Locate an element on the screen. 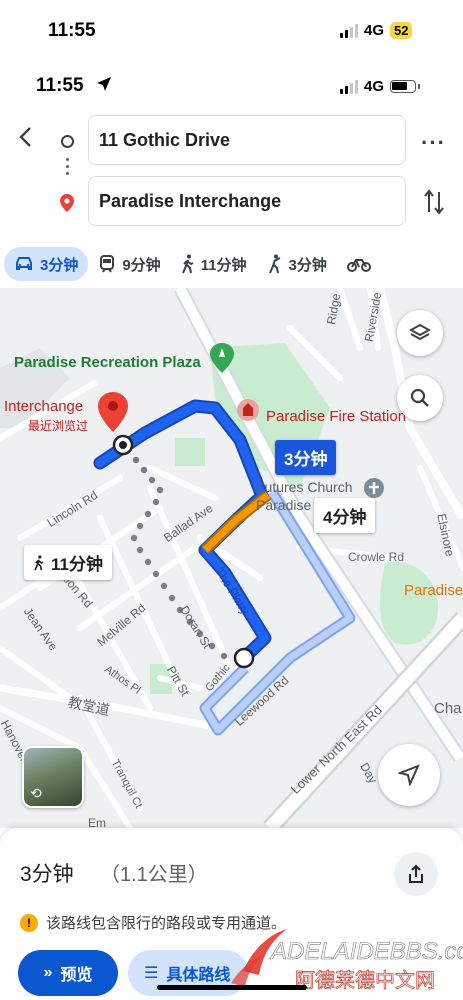  car-icon is located at coordinates (24, 263).